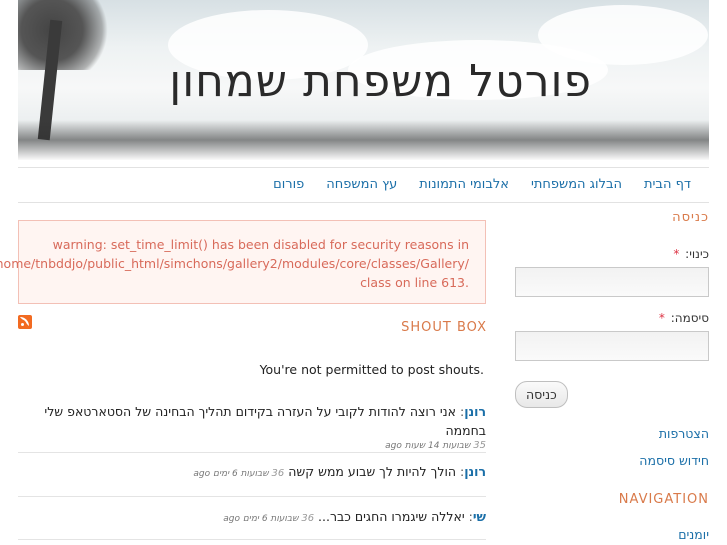 This screenshot has height=545, width=727. I want to click on navigation-item: יומנים, so click(612, 534).